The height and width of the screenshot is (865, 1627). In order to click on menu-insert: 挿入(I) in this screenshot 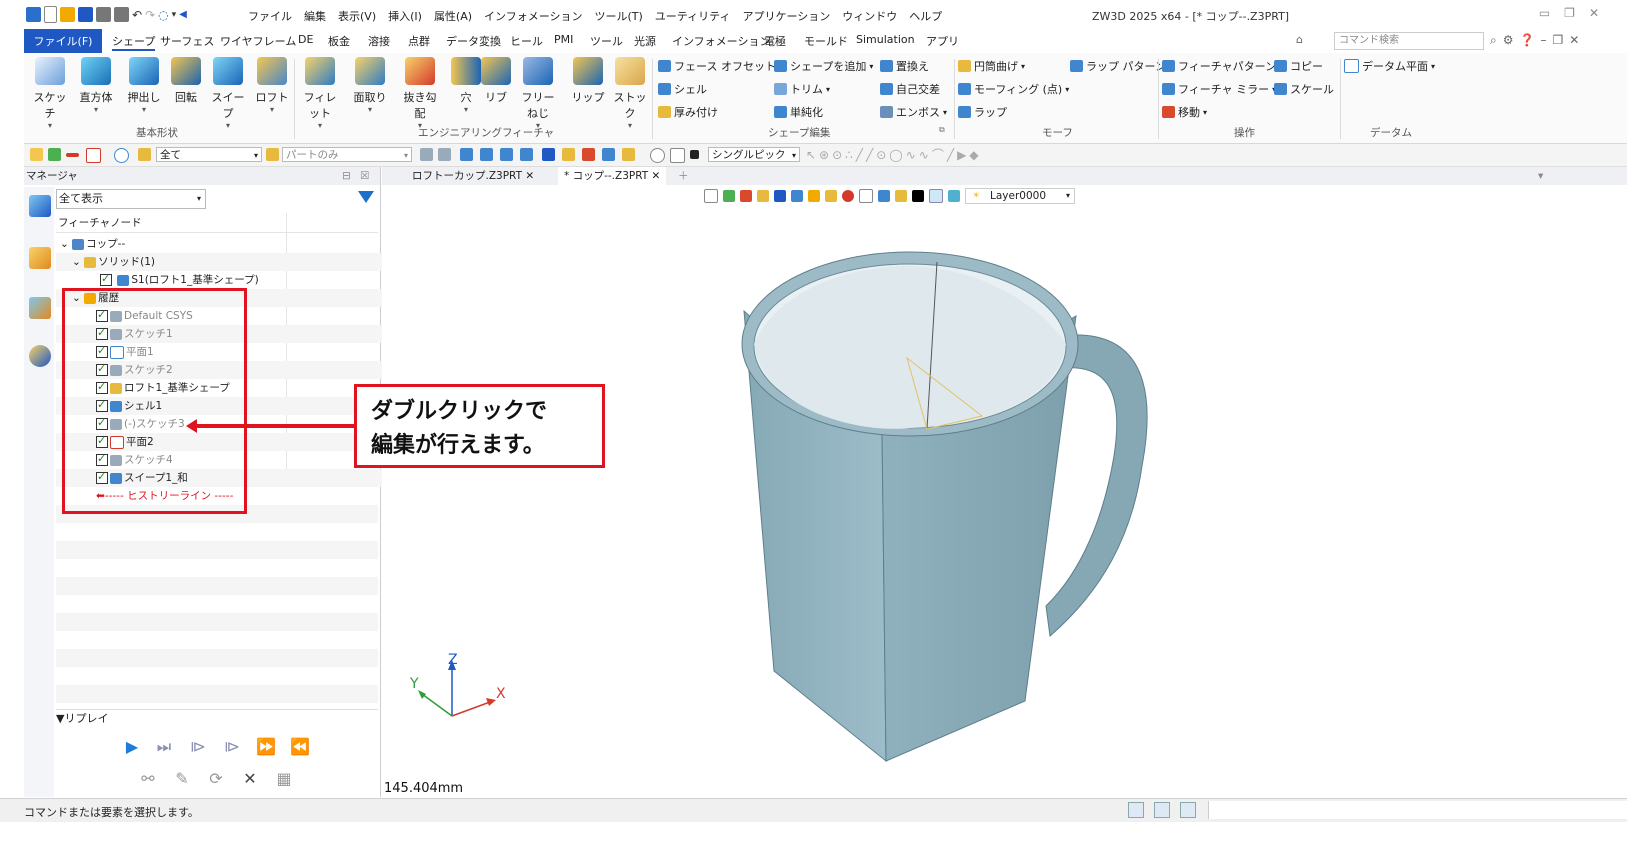, I will do `click(405, 16)`.